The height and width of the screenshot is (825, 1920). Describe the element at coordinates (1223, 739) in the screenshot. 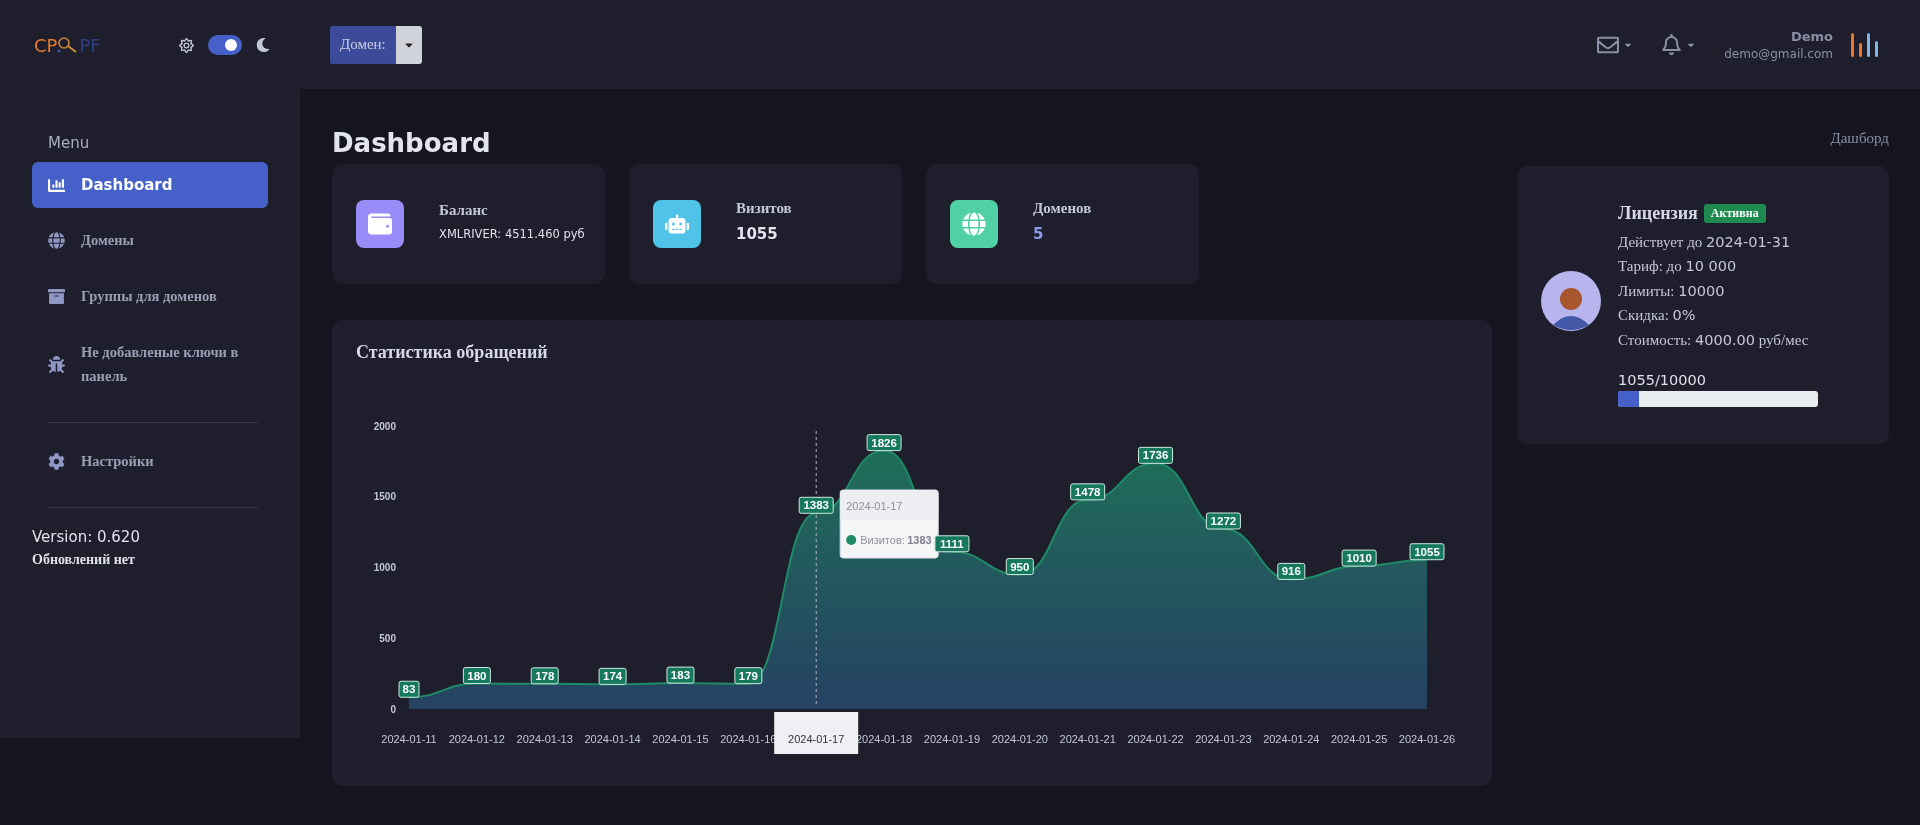

I see `x-axis-label: 2024-01-23` at that location.